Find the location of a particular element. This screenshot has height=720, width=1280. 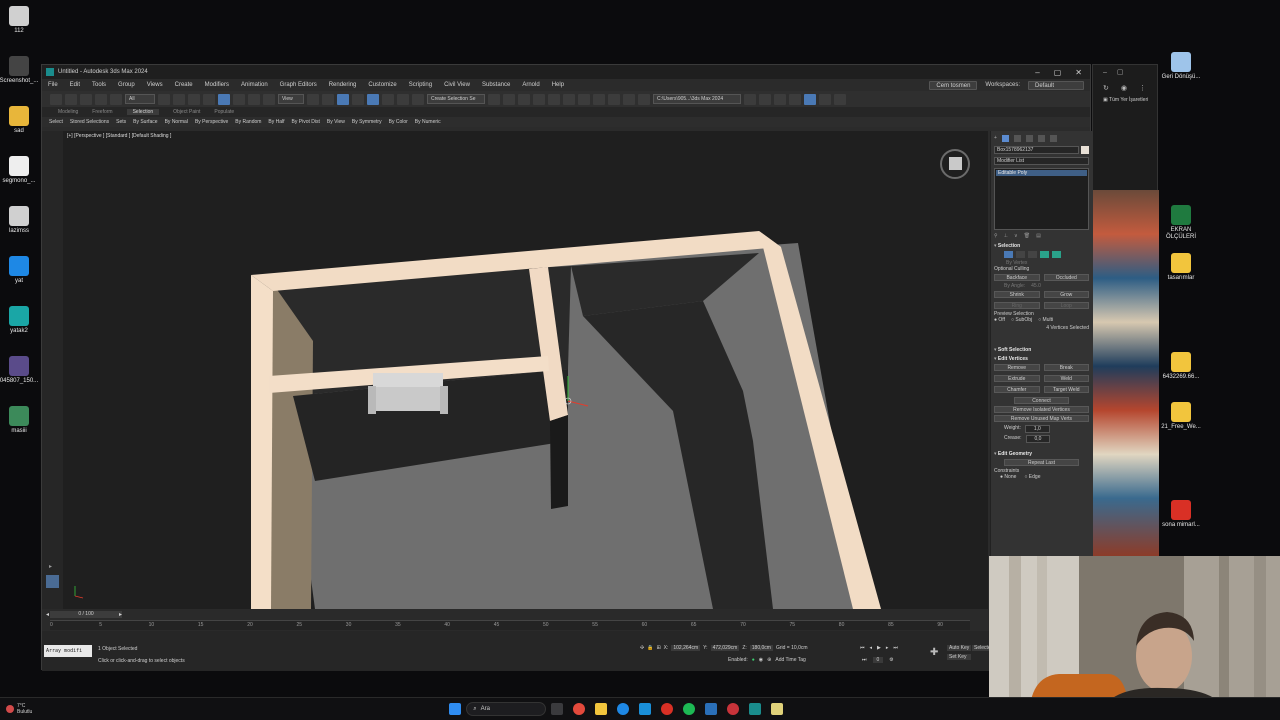

viewcube-icon is located at coordinates (955, 163).